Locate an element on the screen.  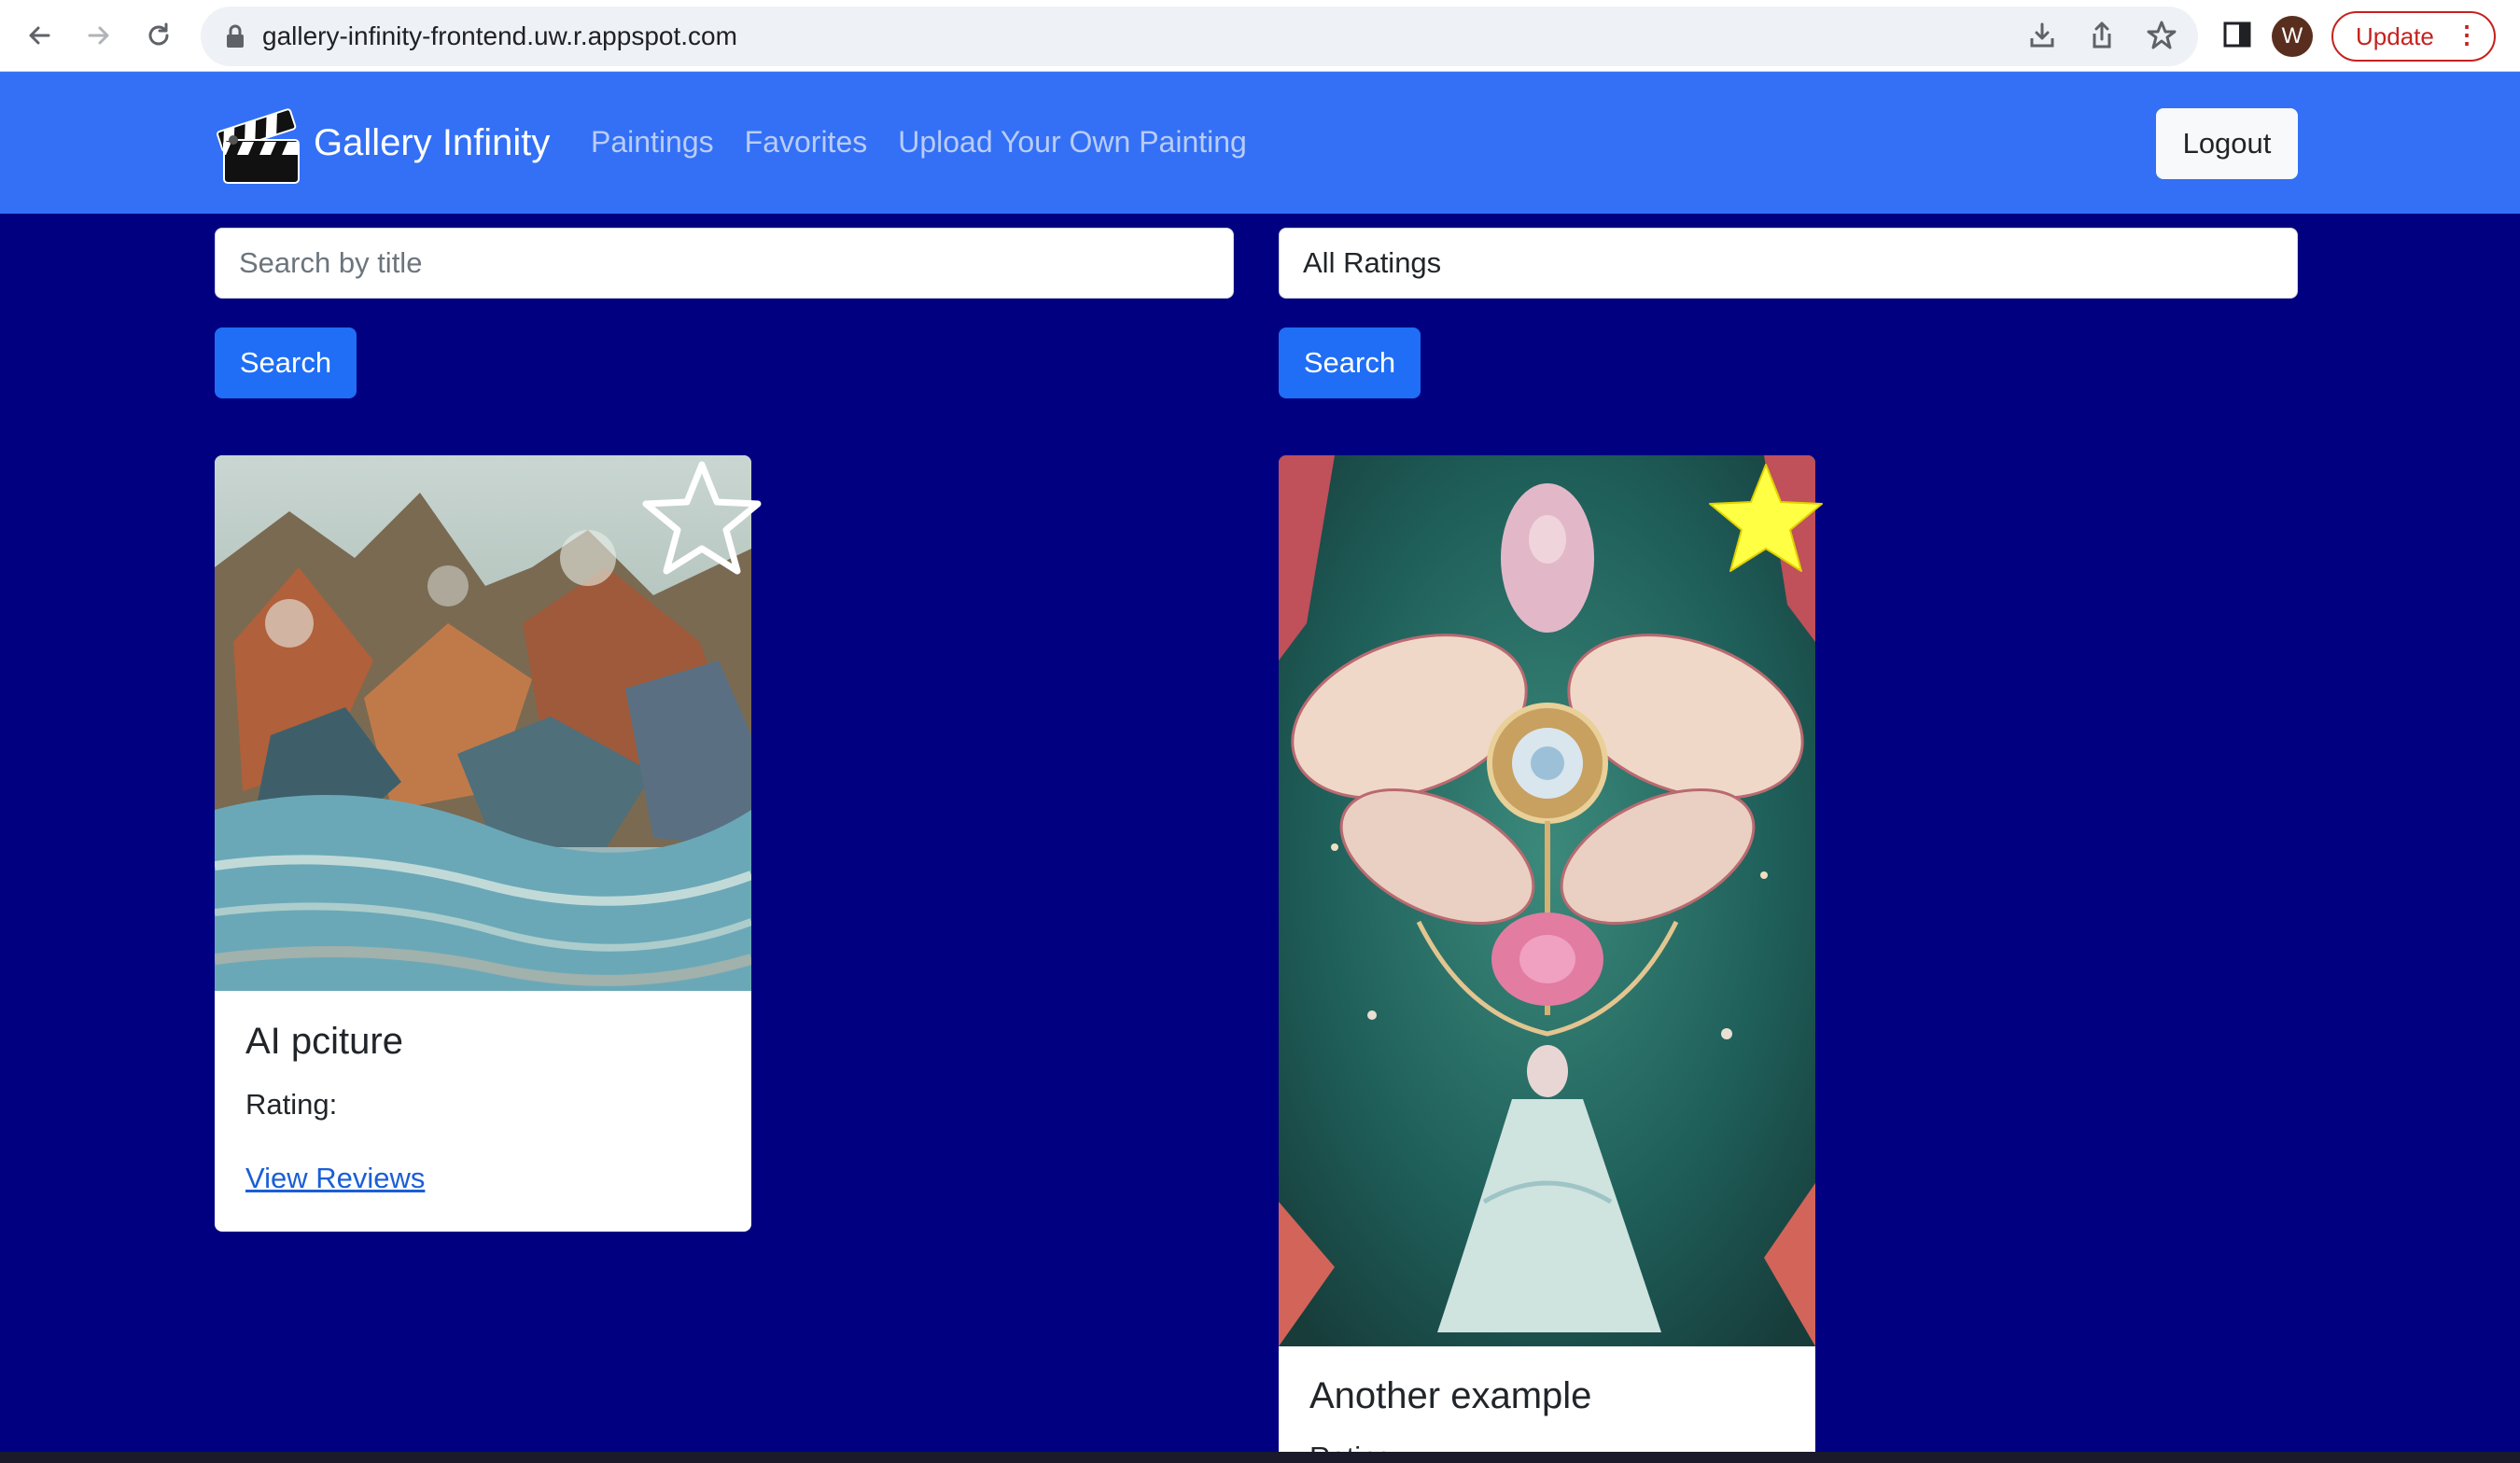
update-label: Update is located at coordinates (2395, 35).